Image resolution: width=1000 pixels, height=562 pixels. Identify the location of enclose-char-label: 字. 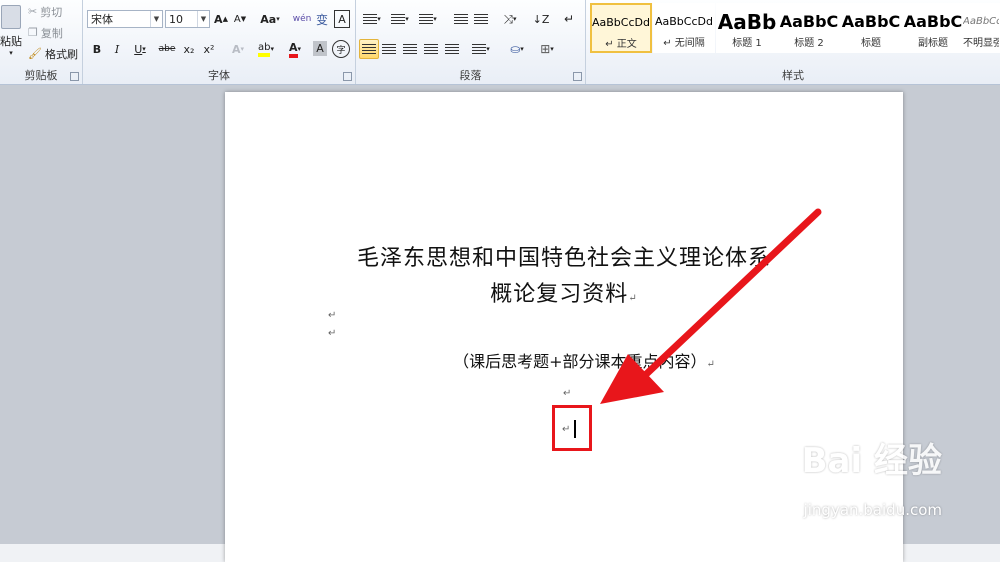
(341, 50).